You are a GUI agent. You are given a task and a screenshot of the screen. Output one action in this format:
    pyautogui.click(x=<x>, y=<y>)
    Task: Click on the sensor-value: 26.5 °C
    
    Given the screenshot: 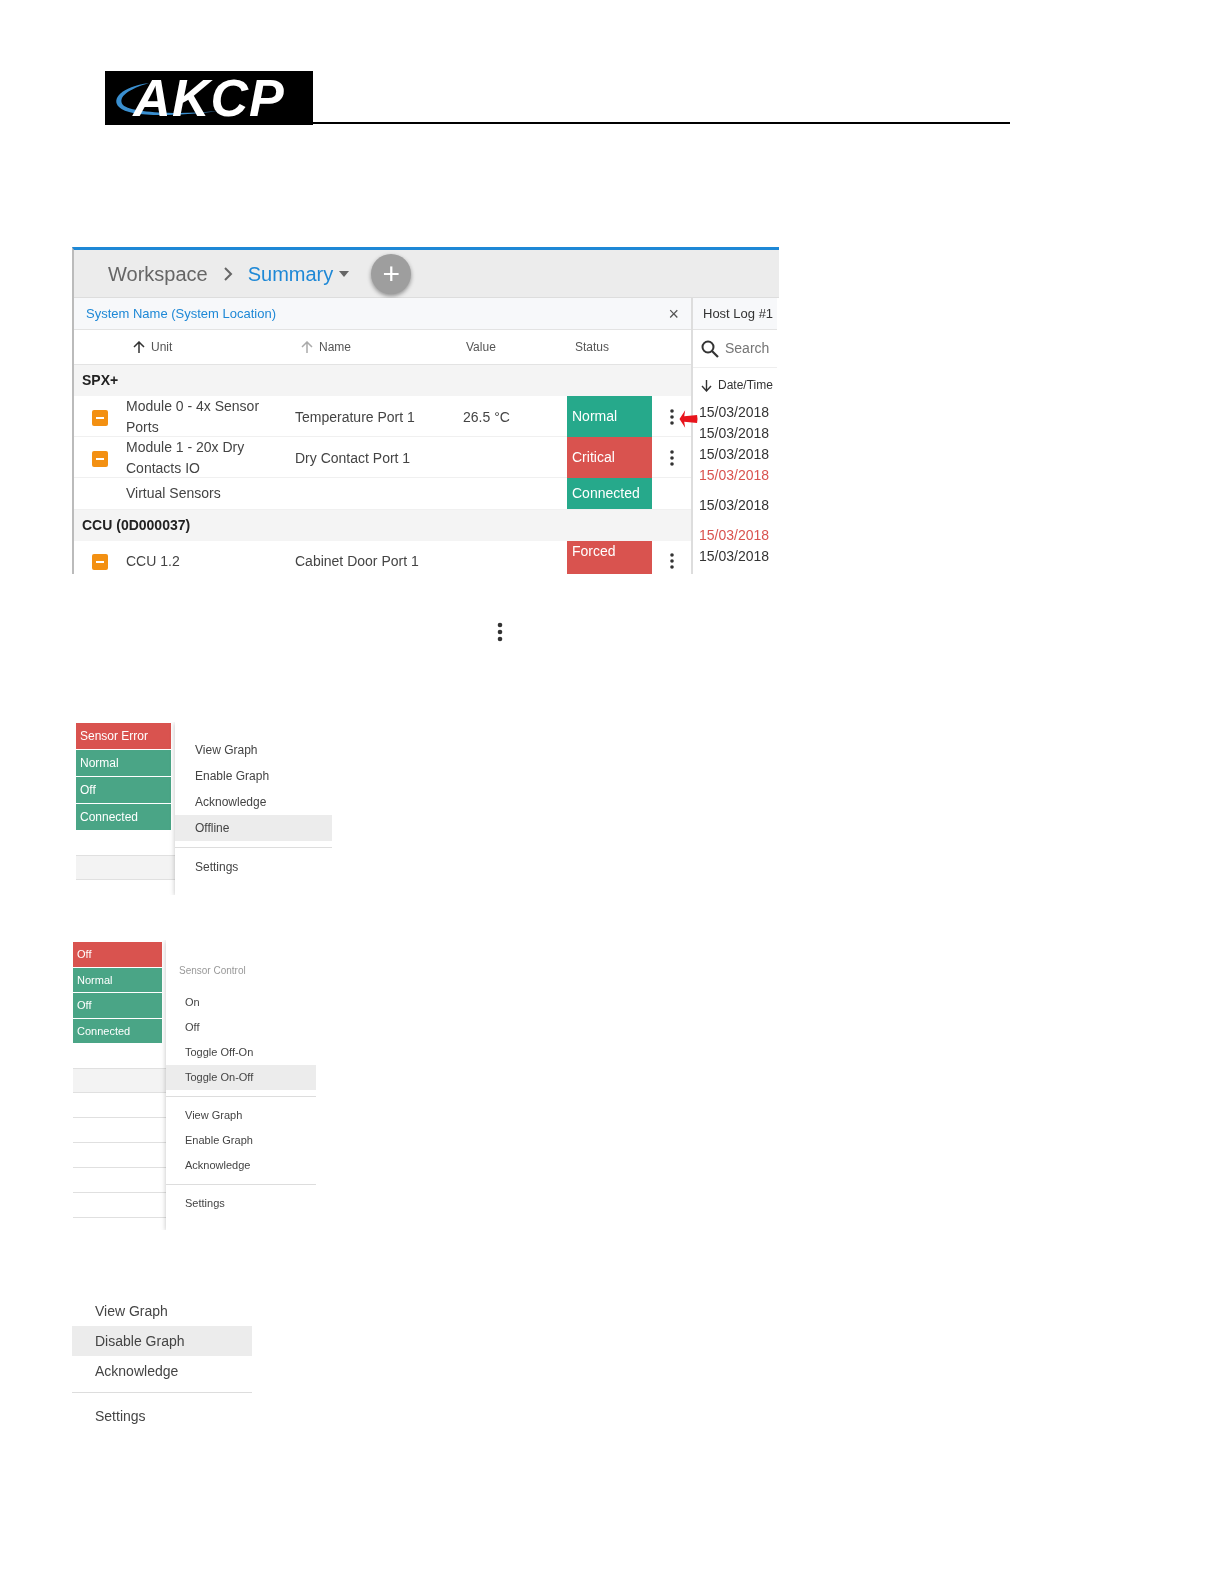 What is the action you would take?
    pyautogui.click(x=486, y=416)
    